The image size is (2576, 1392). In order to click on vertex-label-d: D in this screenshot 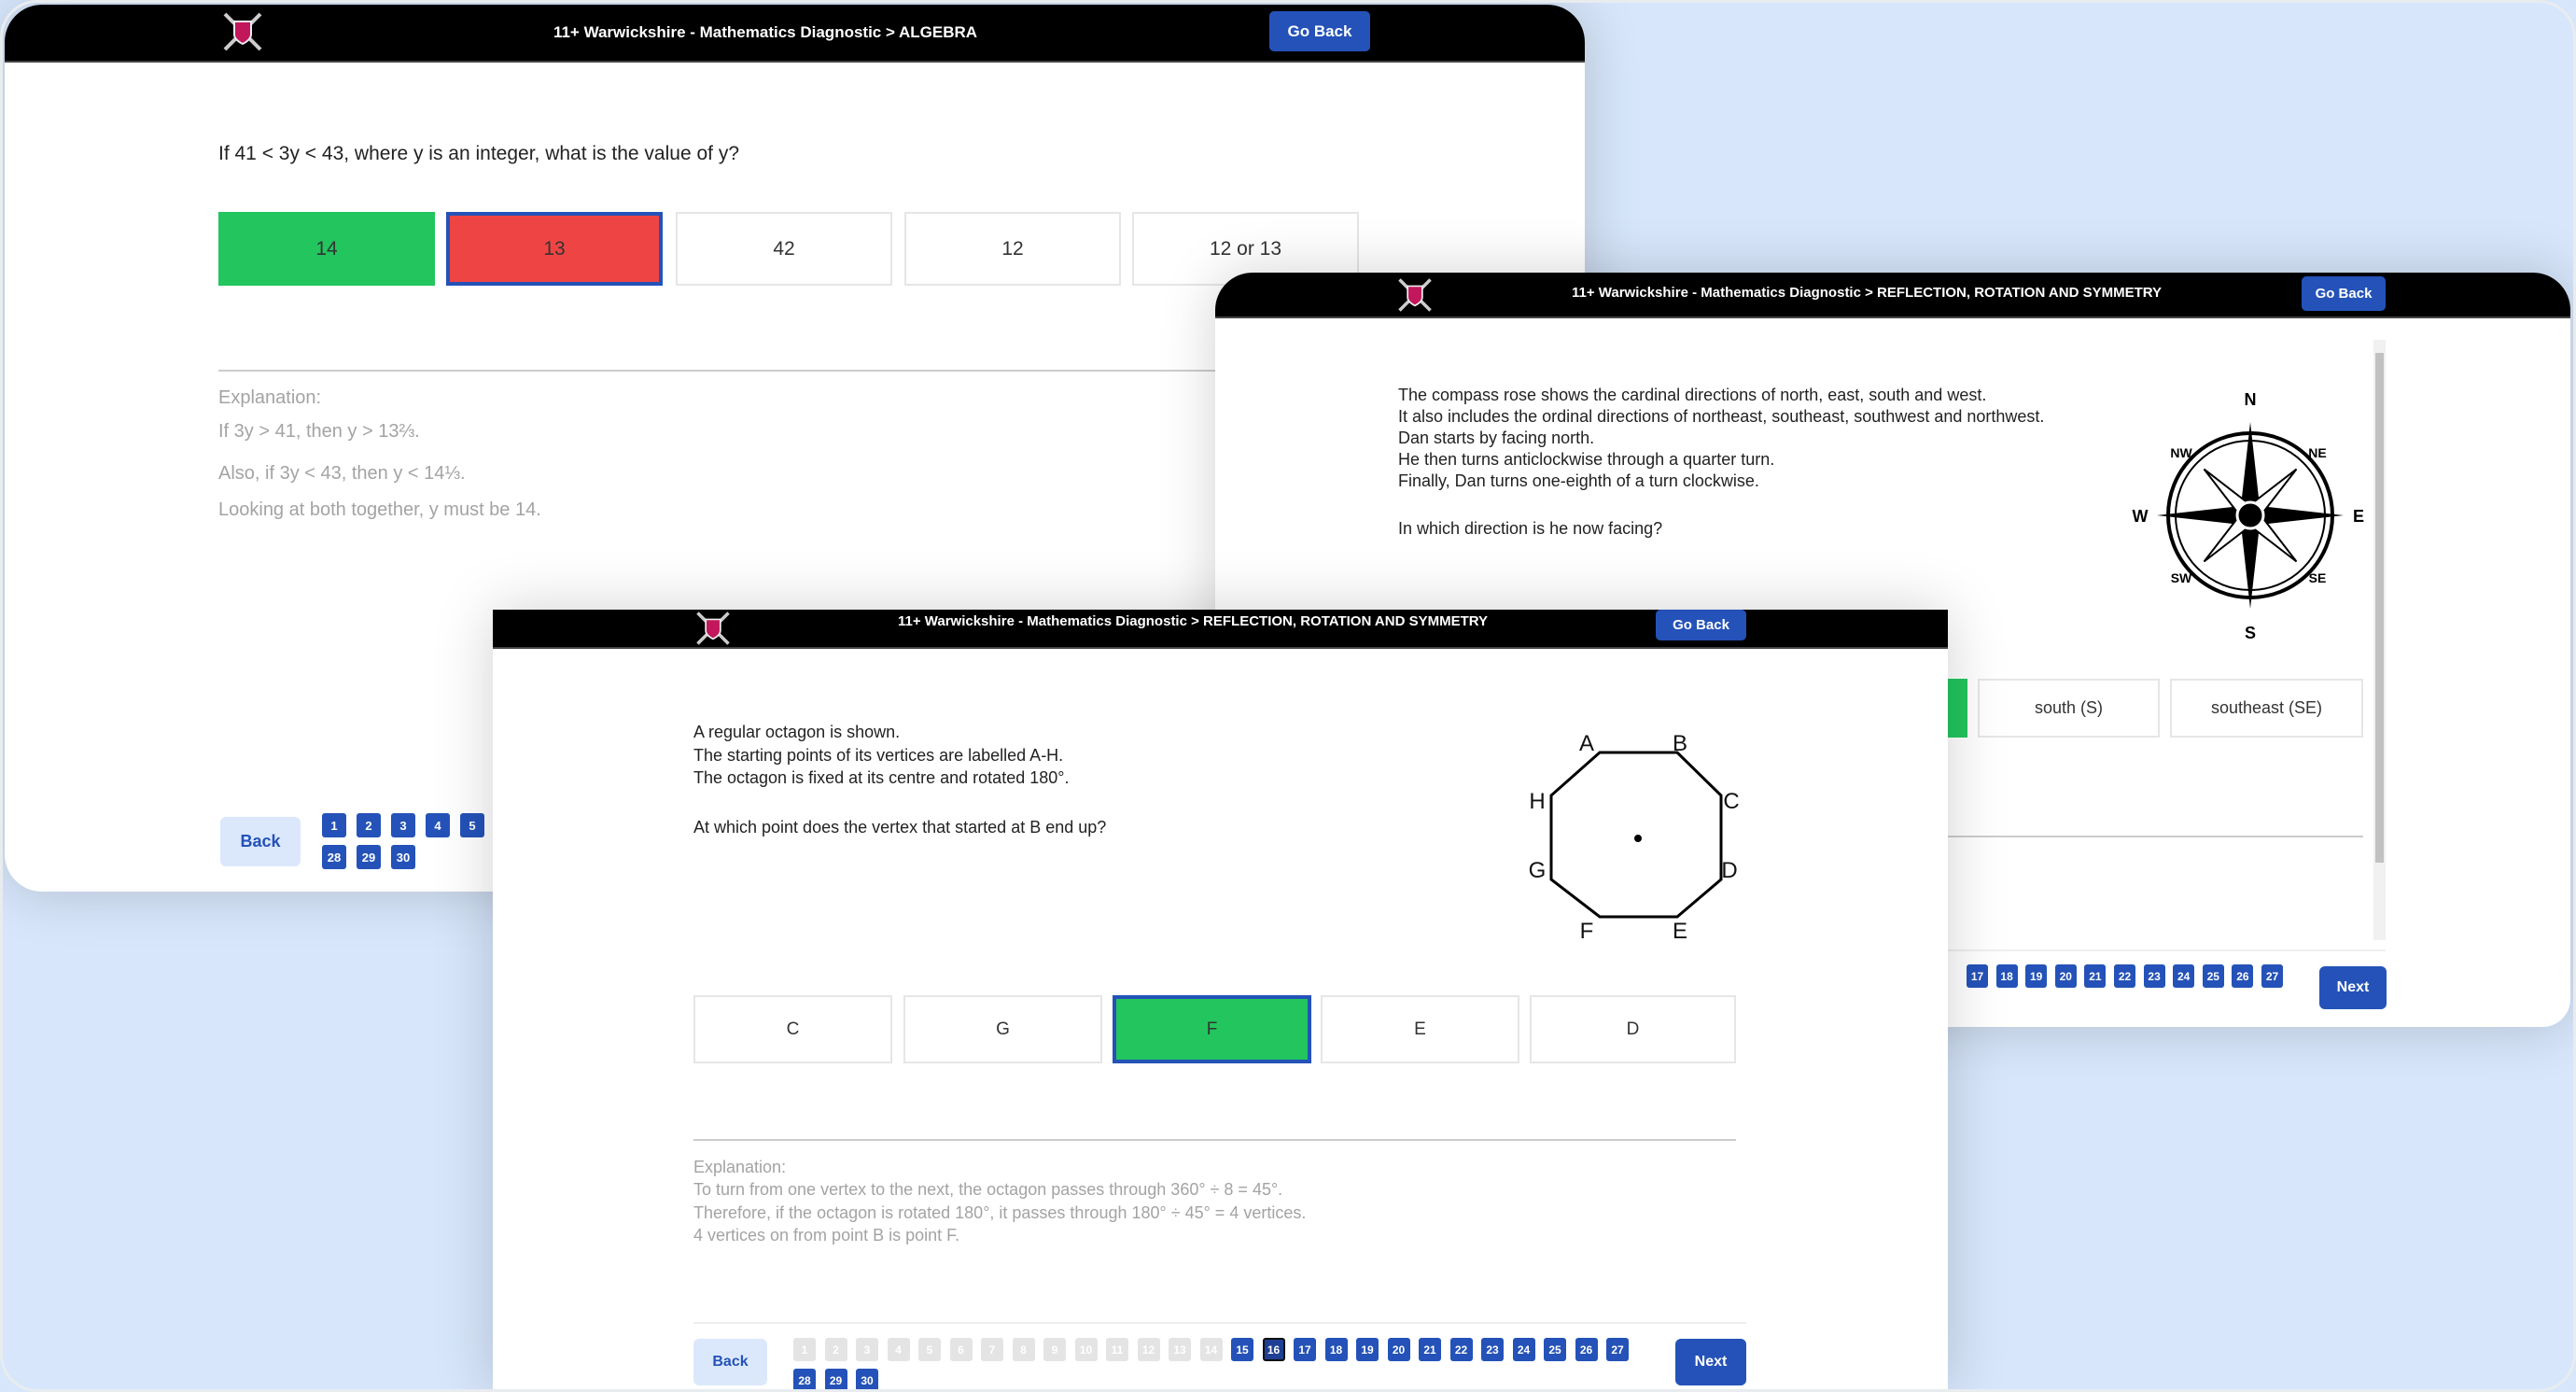, I will do `click(1729, 870)`.